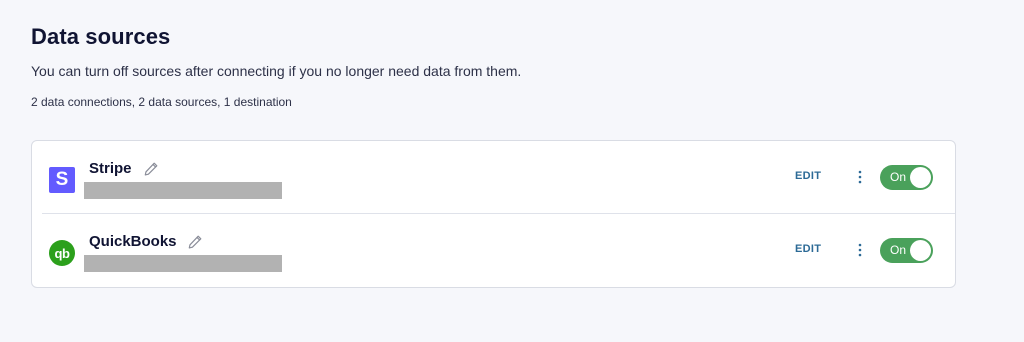 This screenshot has height=342, width=1024. What do you see at coordinates (101, 36) in the screenshot?
I see `page-title: Data sources` at bounding box center [101, 36].